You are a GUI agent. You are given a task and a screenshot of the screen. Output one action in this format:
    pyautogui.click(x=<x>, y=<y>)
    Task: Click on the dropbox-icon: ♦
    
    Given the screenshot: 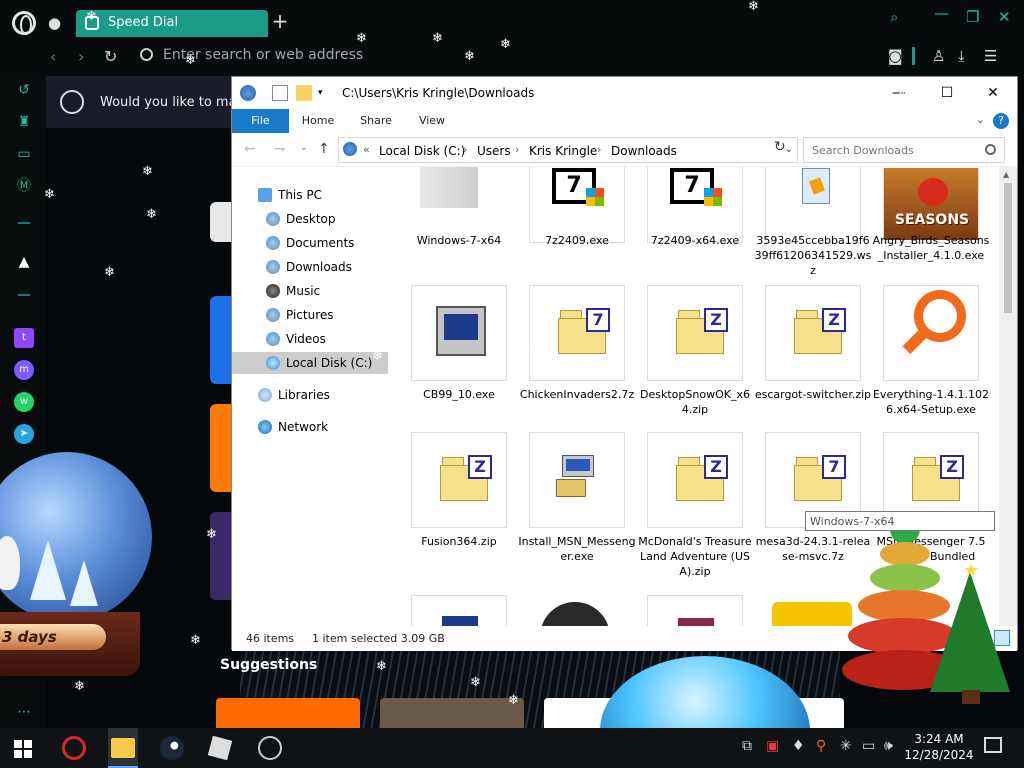 What is the action you would take?
    pyautogui.click(x=798, y=746)
    